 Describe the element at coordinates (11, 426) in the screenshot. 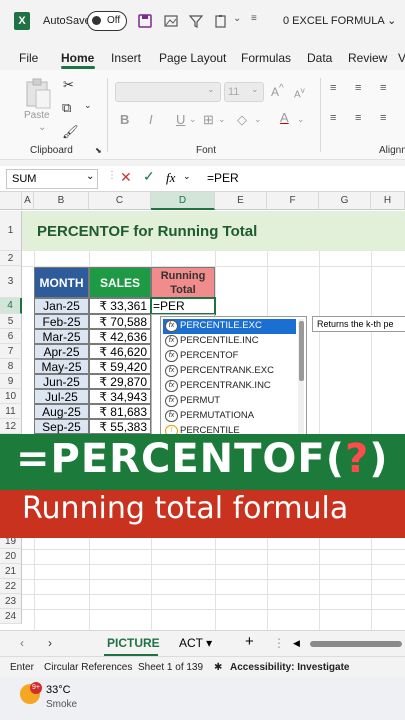

I see `row-header: 12` at that location.